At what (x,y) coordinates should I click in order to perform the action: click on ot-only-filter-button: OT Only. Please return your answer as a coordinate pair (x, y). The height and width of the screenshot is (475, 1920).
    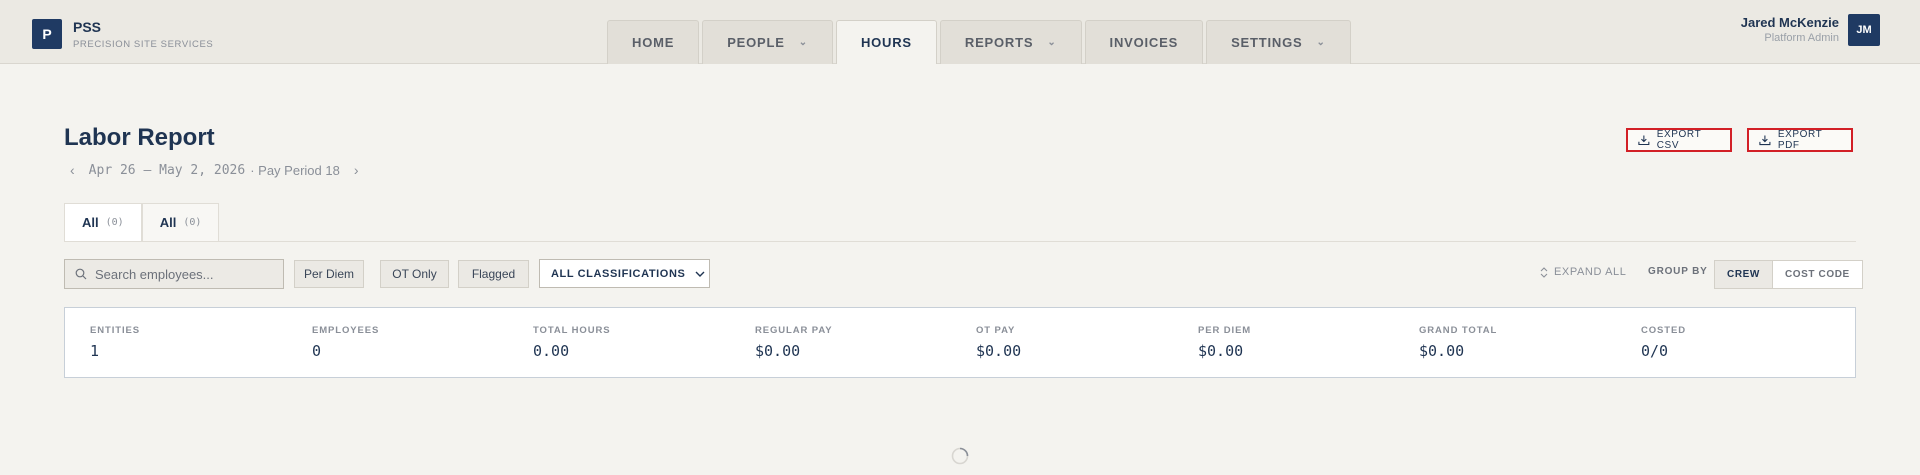
    Looking at the image, I should click on (414, 274).